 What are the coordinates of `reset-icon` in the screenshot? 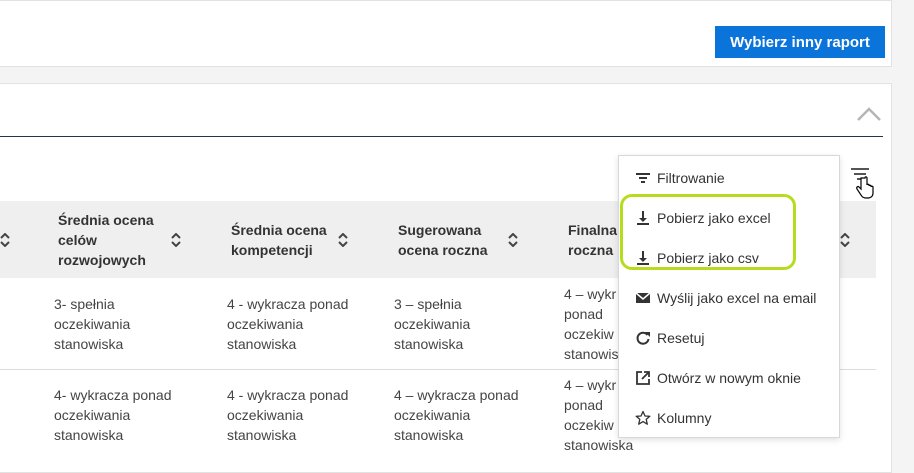 It's located at (643, 338).